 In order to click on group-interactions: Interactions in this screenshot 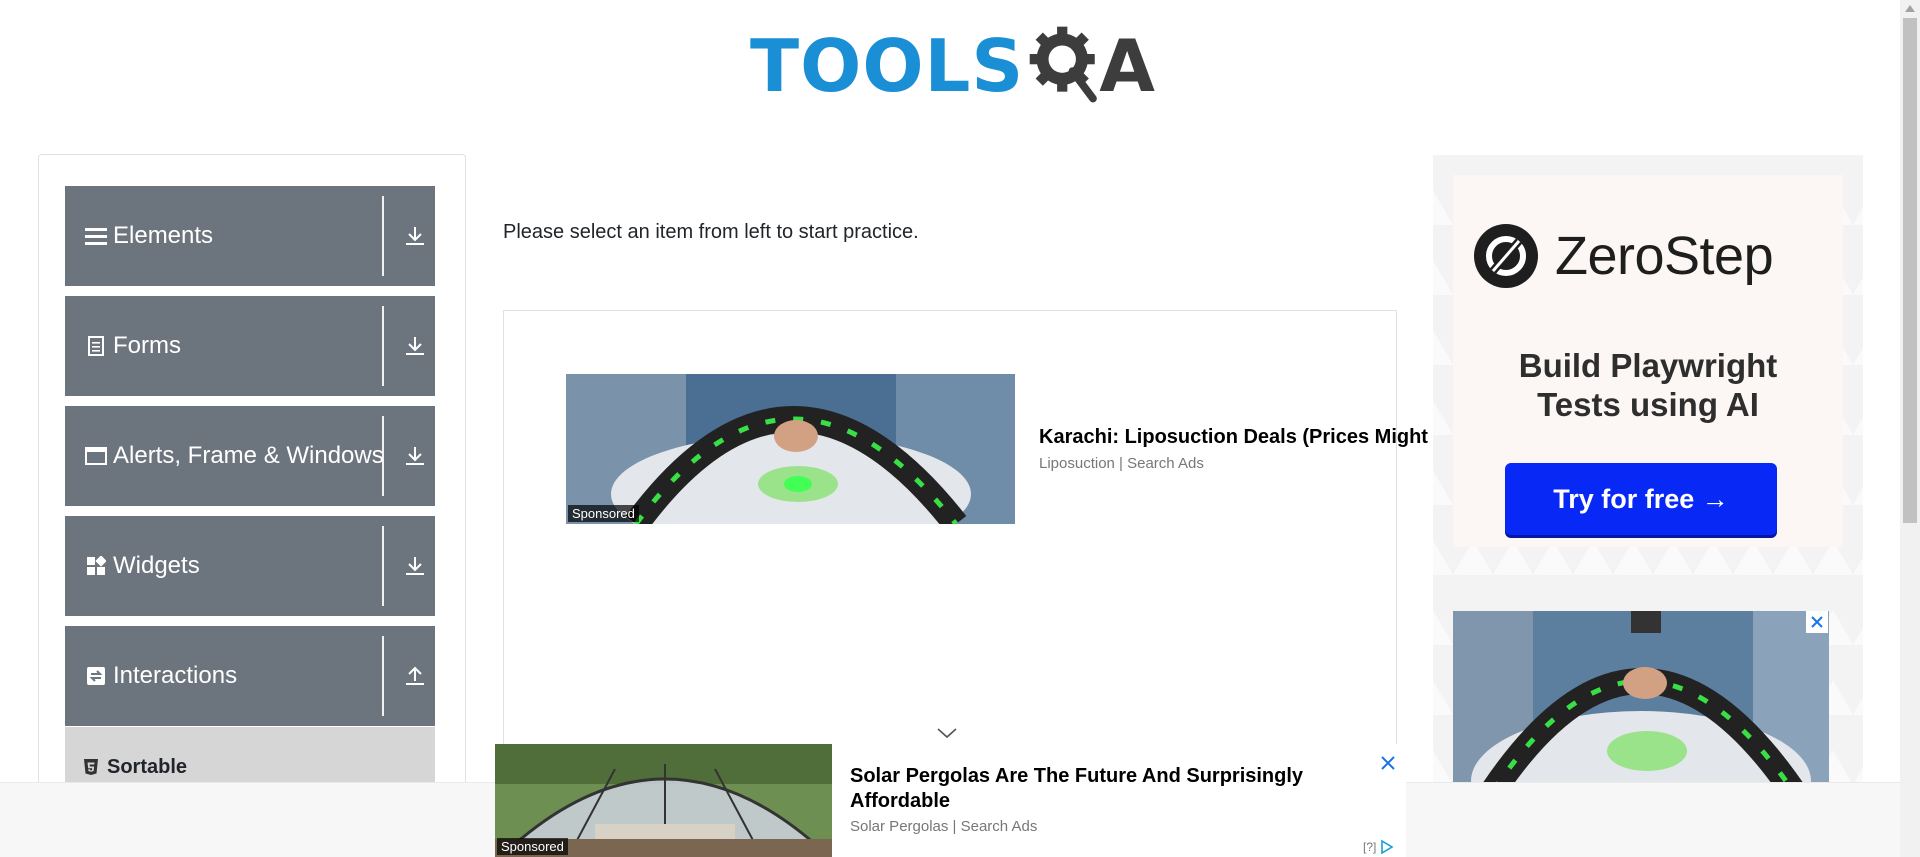, I will do `click(250, 676)`.